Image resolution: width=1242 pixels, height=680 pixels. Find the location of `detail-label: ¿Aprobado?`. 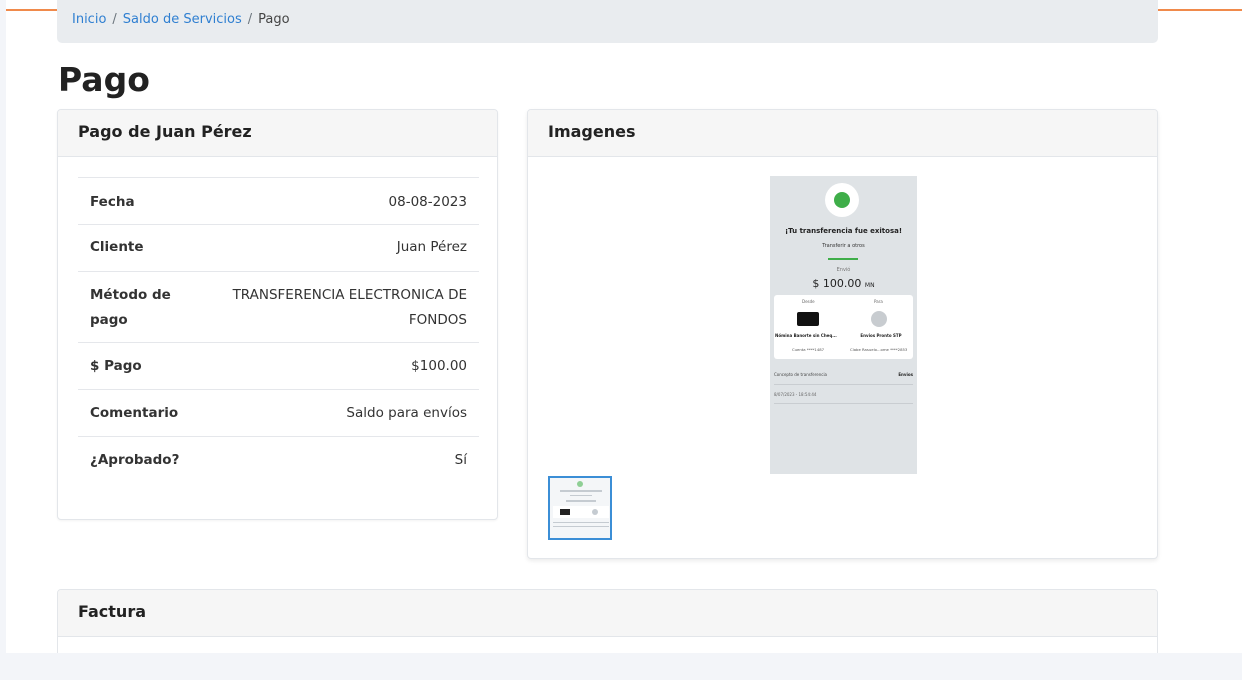

detail-label: ¿Aprobado? is located at coordinates (135, 460).